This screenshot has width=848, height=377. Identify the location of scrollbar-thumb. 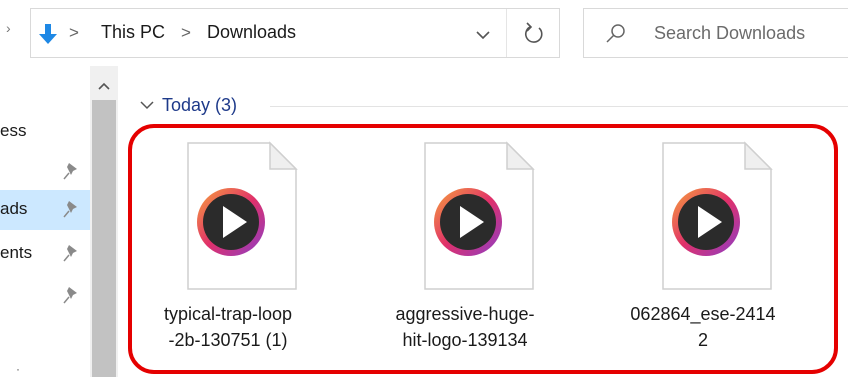
(104, 238).